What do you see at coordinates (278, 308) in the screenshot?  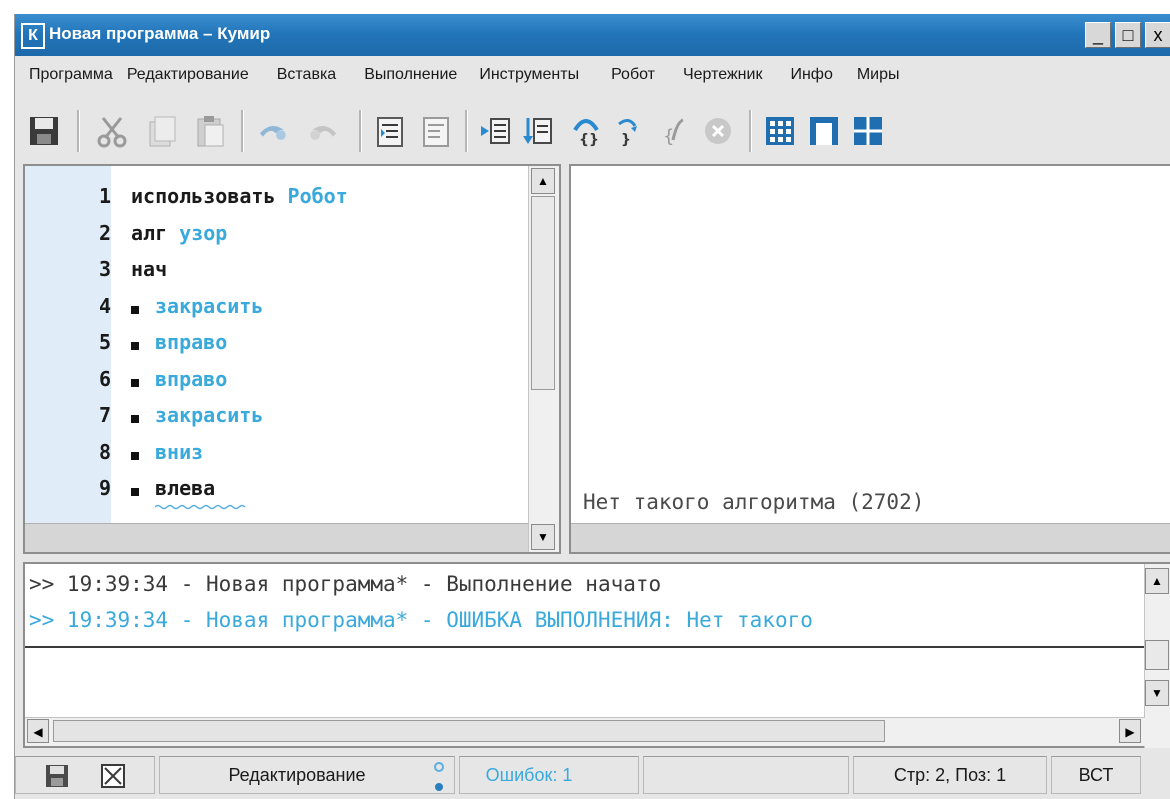 I see `code-line: 4 закрасить` at bounding box center [278, 308].